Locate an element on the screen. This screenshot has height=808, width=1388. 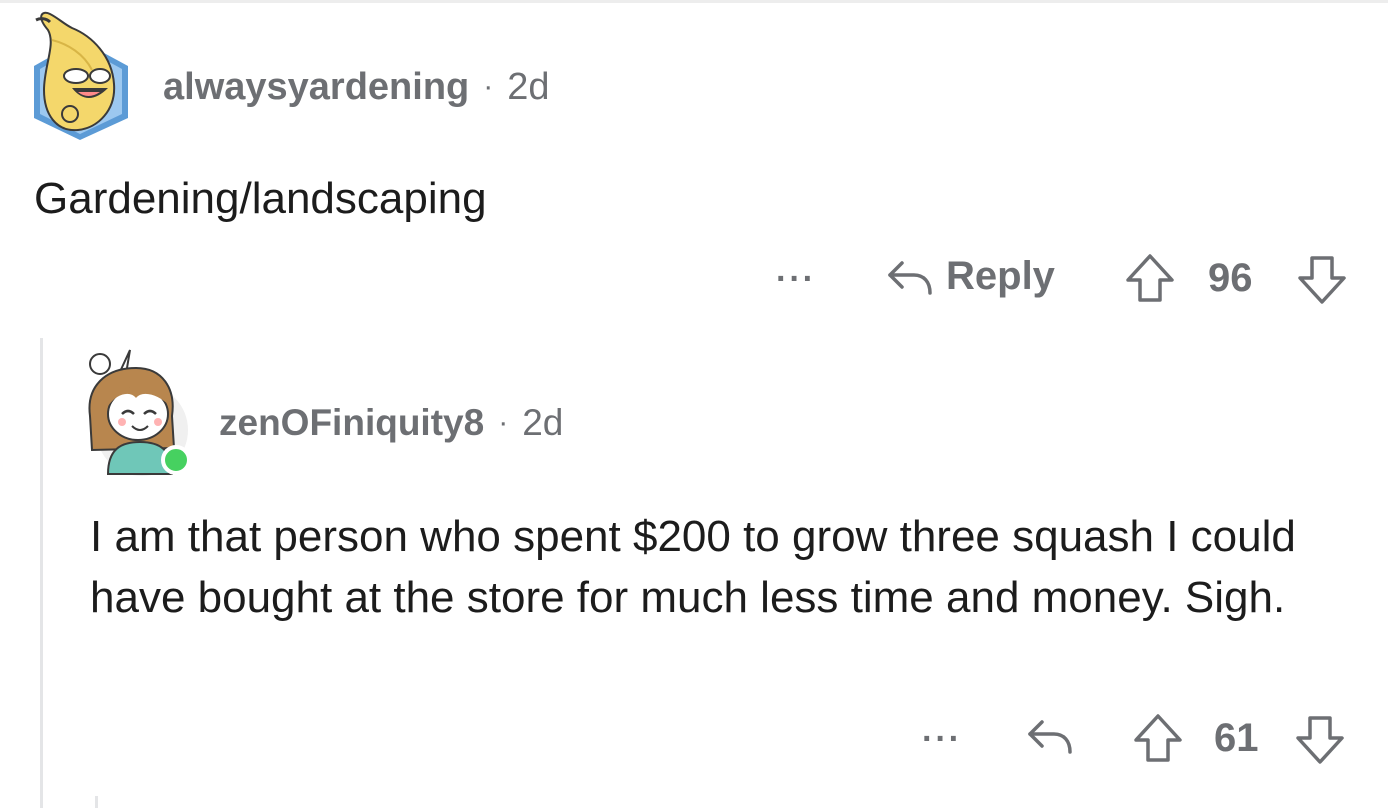
reply-label: Reply is located at coordinates (1000, 276).